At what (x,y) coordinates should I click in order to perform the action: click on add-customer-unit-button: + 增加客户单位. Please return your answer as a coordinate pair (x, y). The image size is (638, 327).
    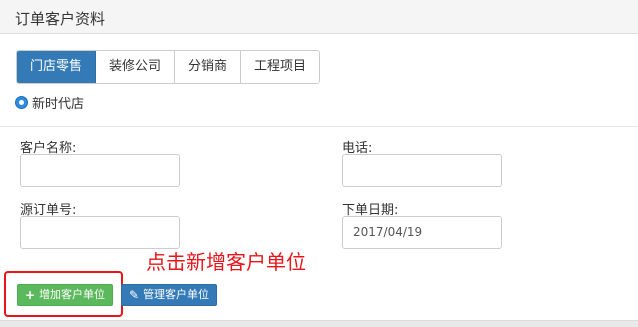
    Looking at the image, I should click on (65, 295).